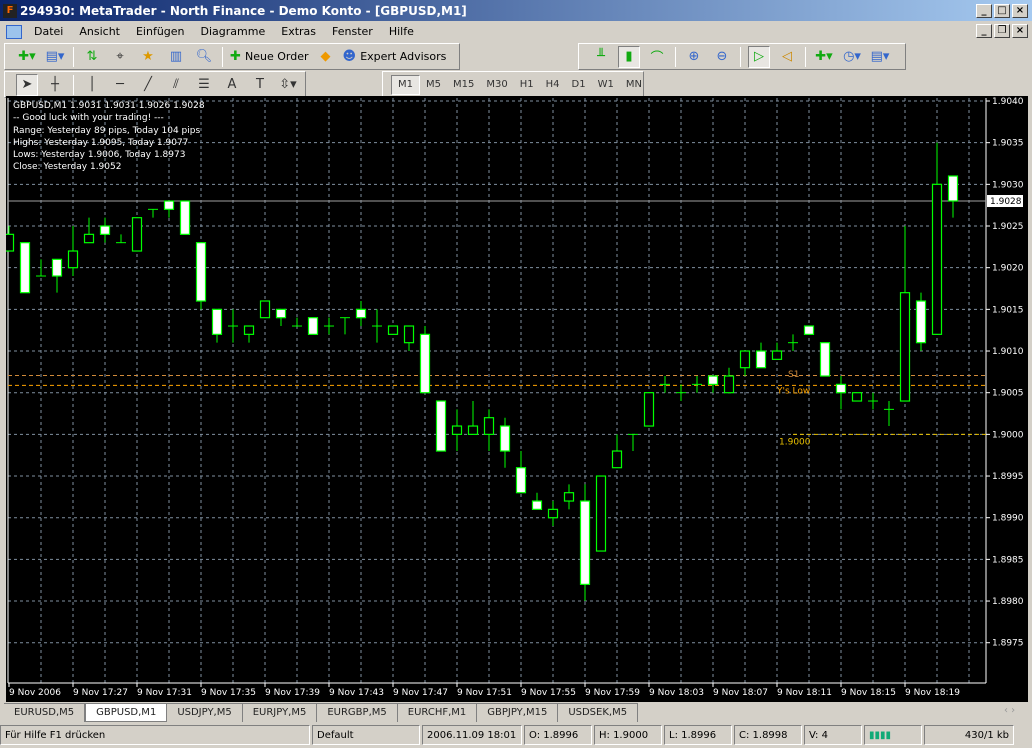 This screenshot has width=1032, height=748. Describe the element at coordinates (598, 713) in the screenshot. I see `tab-usdsek-m5: USDSEK,M5` at that location.